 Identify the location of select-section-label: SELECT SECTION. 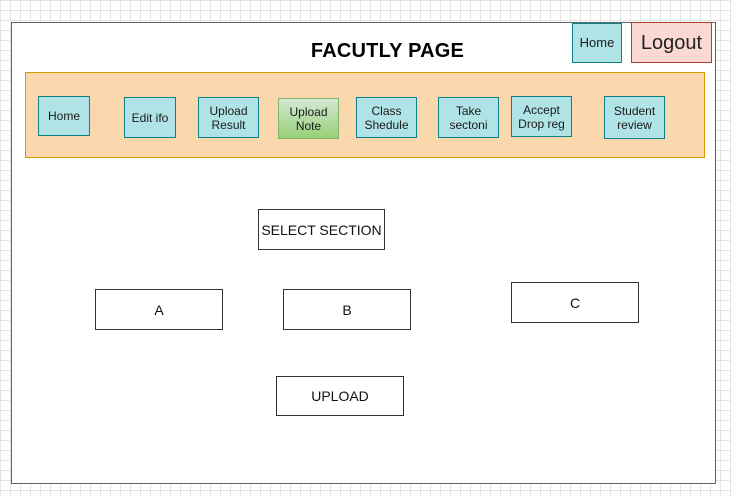
(321, 229).